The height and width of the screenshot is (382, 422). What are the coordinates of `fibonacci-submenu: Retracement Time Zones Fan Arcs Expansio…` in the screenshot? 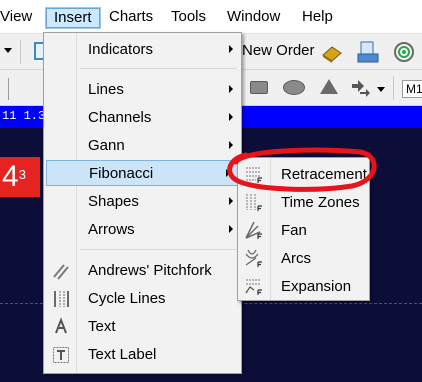 It's located at (303, 229).